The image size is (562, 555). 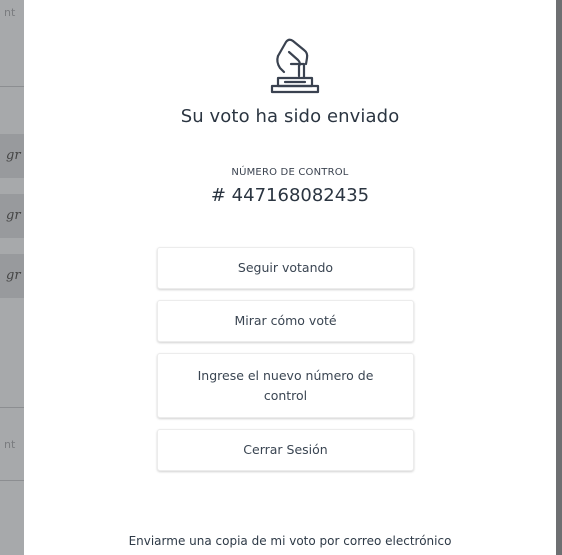 I want to click on ballot-box-hand-icon, so click(x=295, y=66).